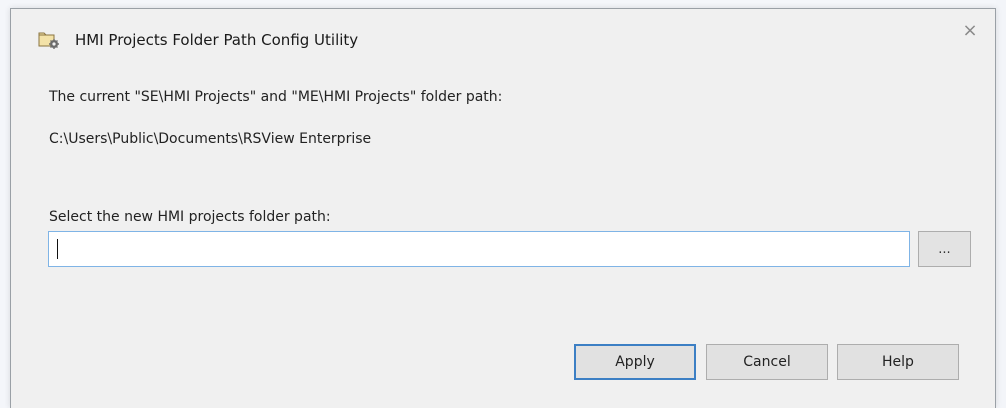 Image resolution: width=1006 pixels, height=408 pixels. I want to click on background-area, so click(1001, 204).